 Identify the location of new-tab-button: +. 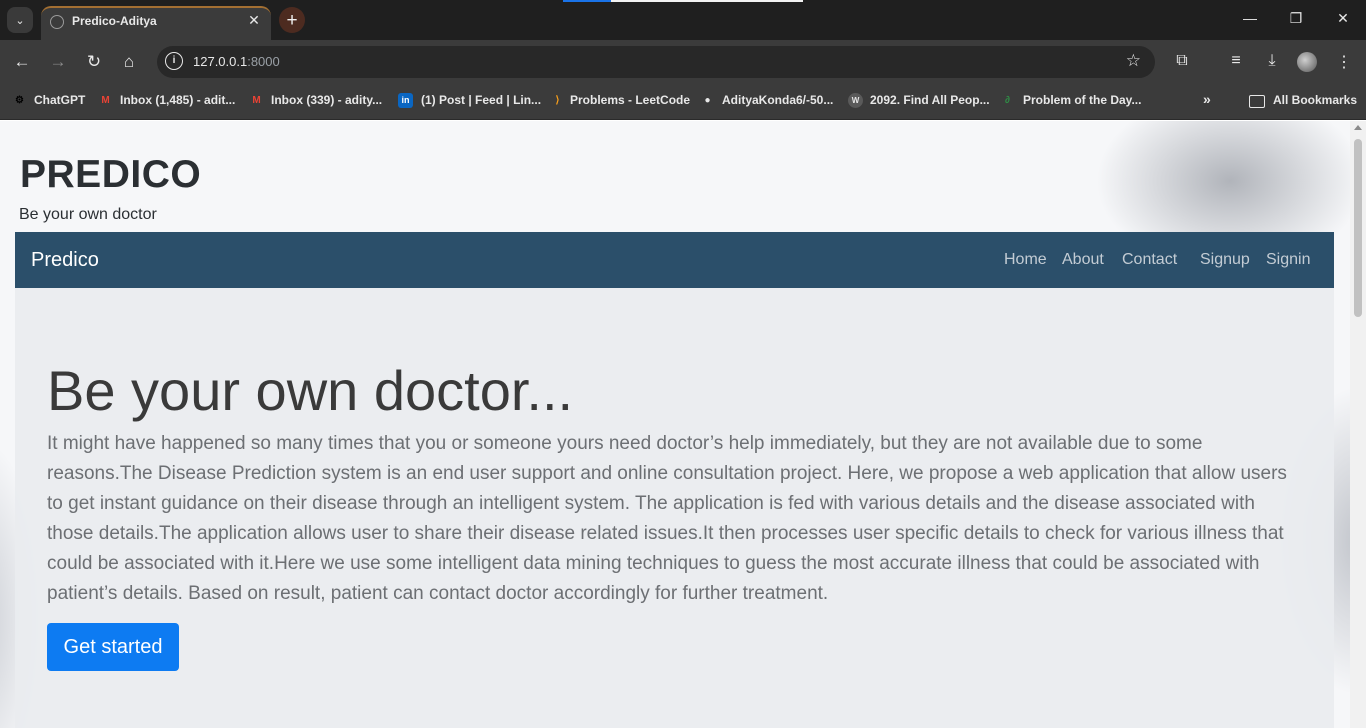
(292, 20).